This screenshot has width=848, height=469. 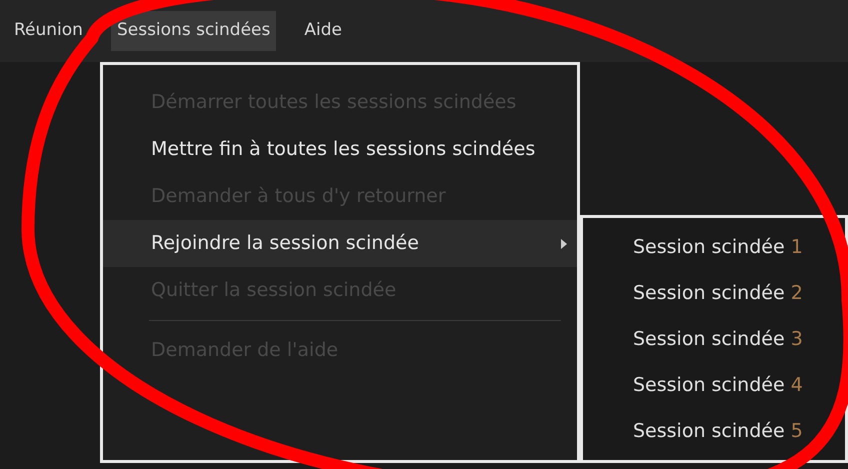 I want to click on submenu-item: Session scindée 2, so click(x=714, y=293).